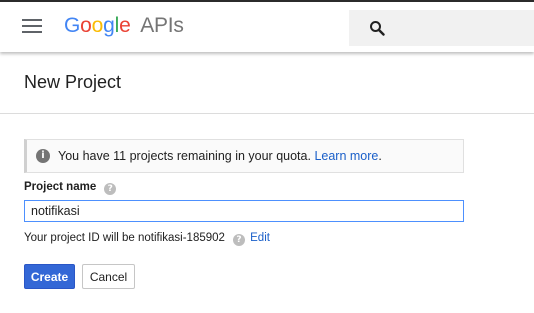 The image size is (534, 313). Describe the element at coordinates (162, 25) in the screenshot. I see `product-name: APIs` at that location.